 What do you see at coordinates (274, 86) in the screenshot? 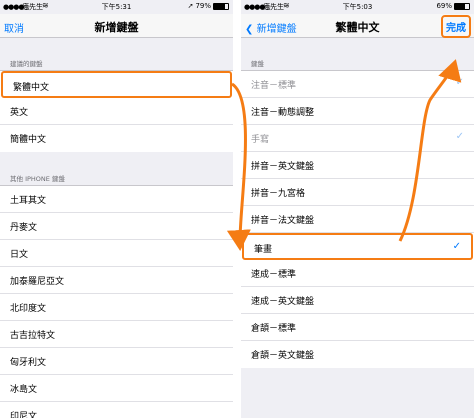
I see `row-label: 注音－標準` at bounding box center [274, 86].